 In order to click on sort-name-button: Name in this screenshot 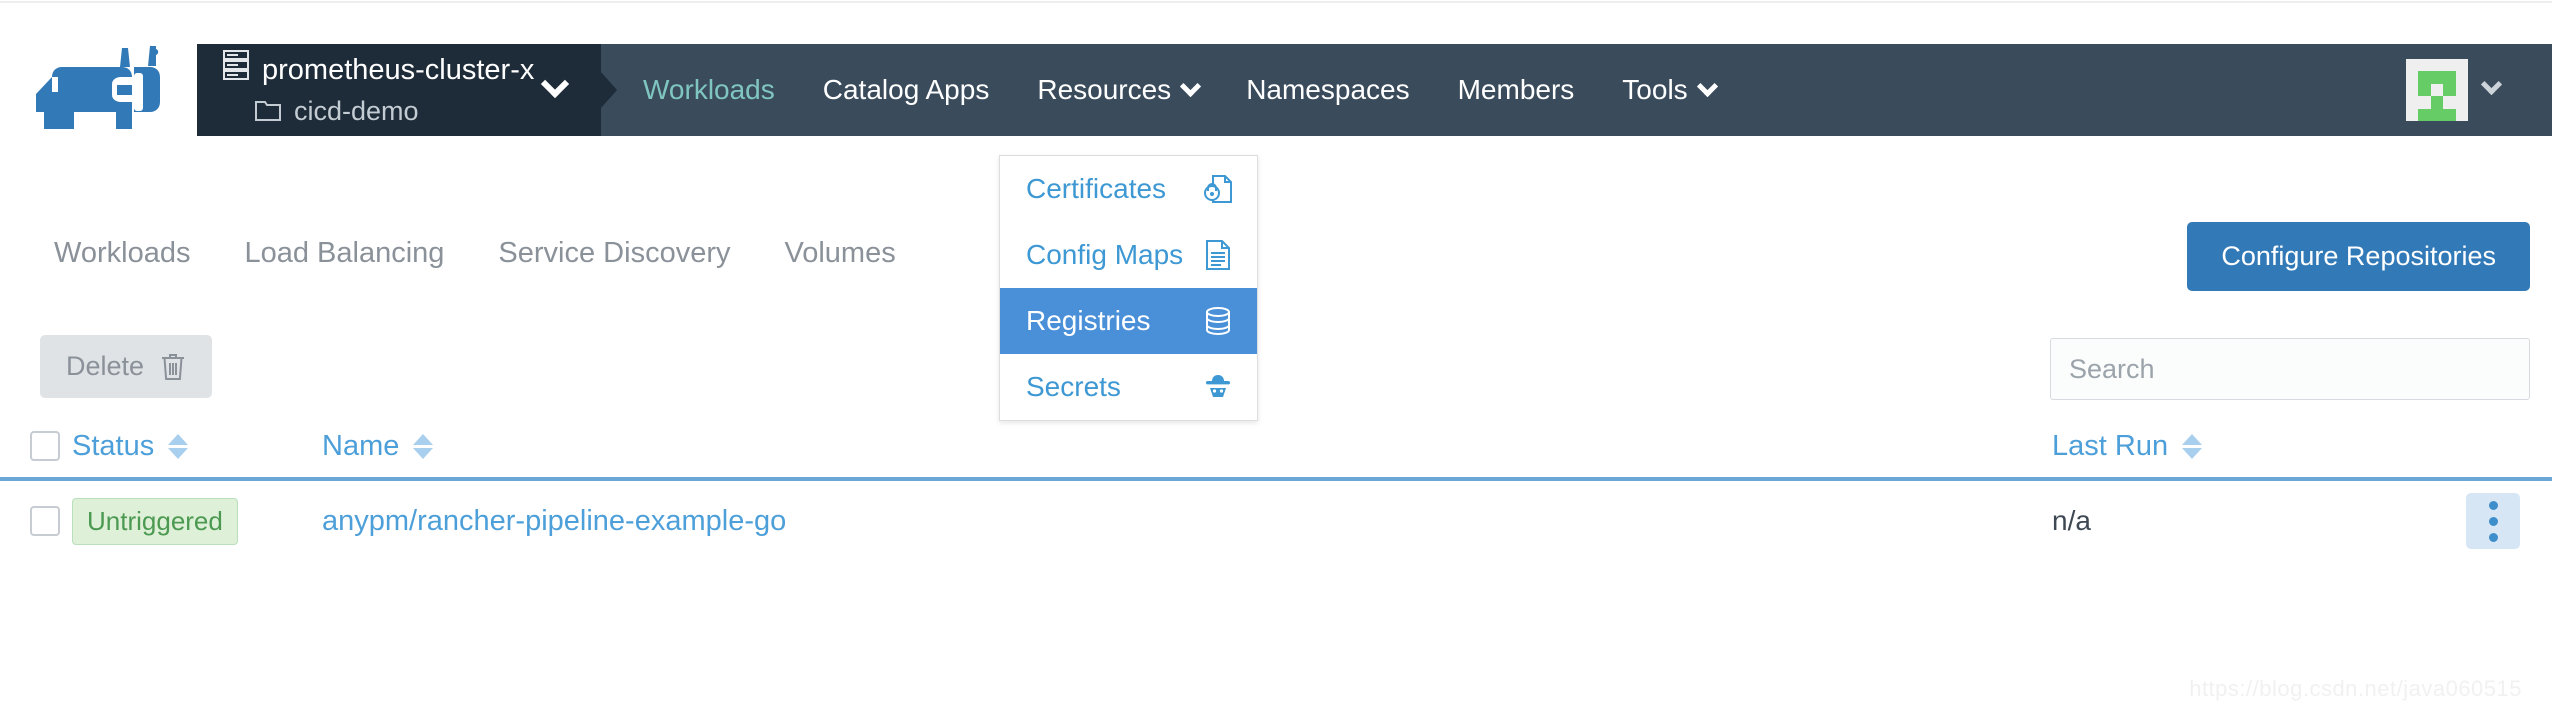, I will do `click(1187, 446)`.